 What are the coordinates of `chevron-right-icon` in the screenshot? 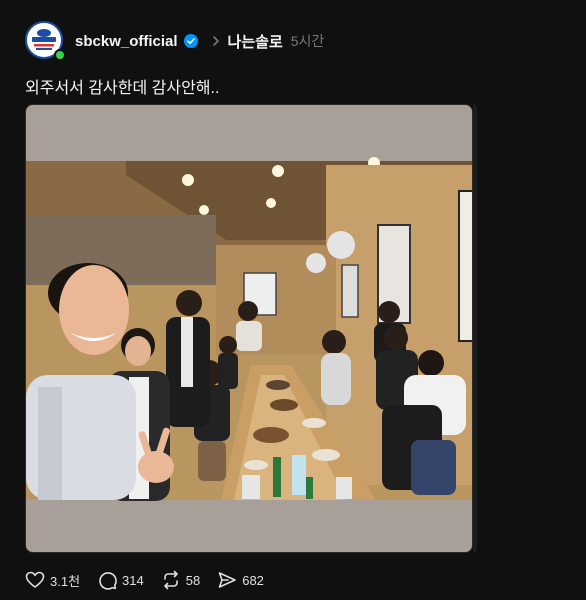 It's located at (216, 41).